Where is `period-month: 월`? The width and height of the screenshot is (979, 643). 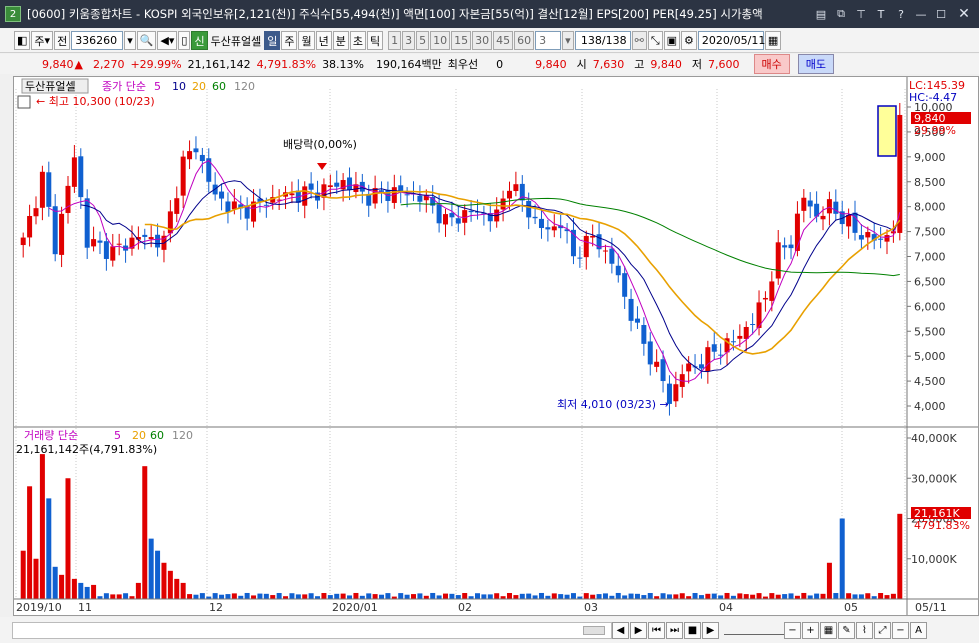
period-month: 월 is located at coordinates (306, 40).